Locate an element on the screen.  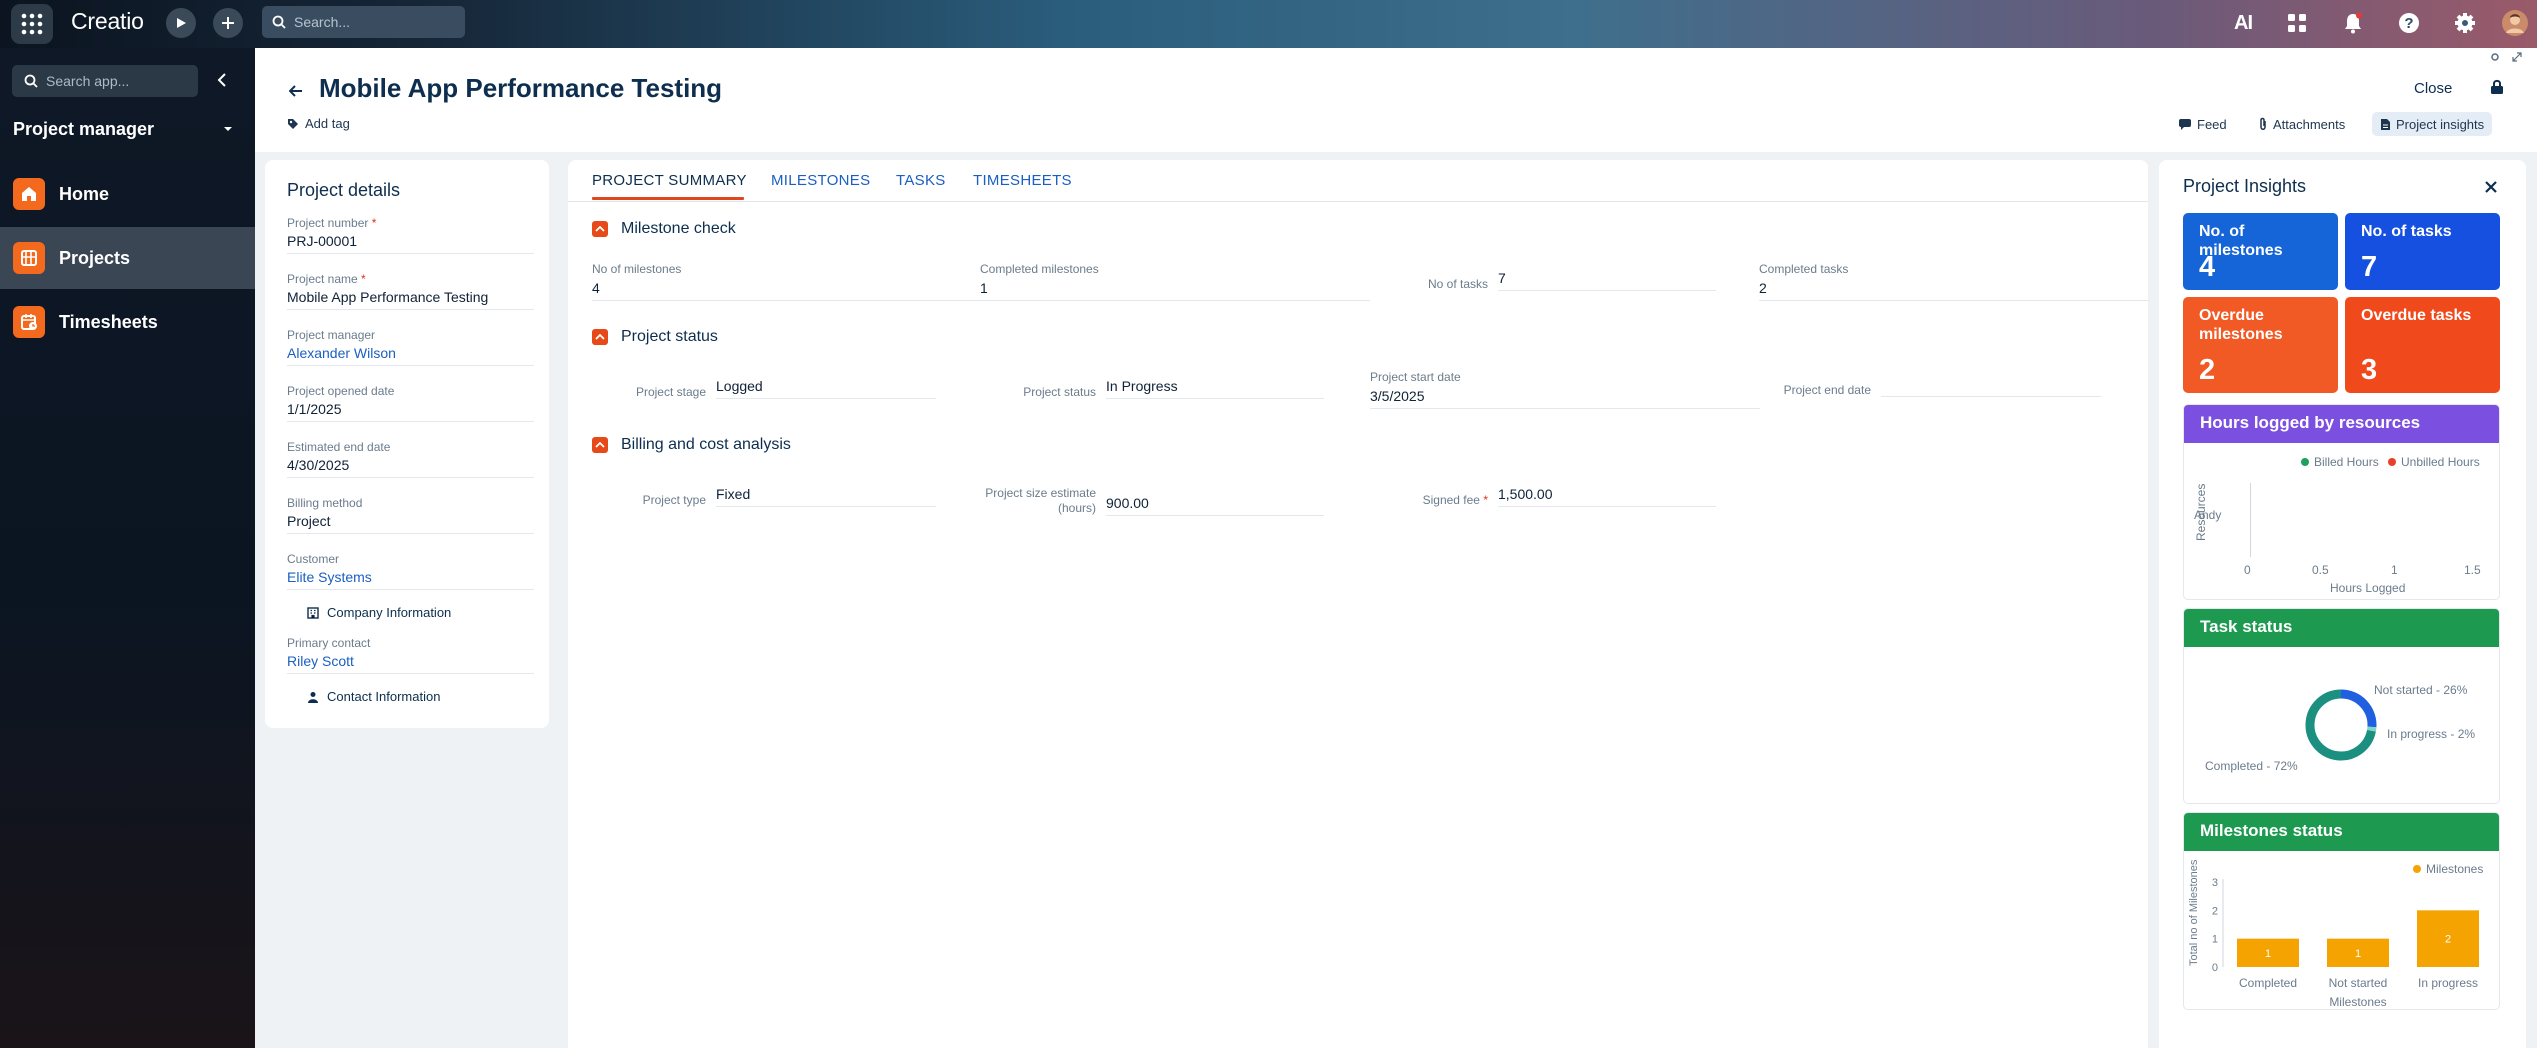
notifications-button is located at coordinates (2353, 23).